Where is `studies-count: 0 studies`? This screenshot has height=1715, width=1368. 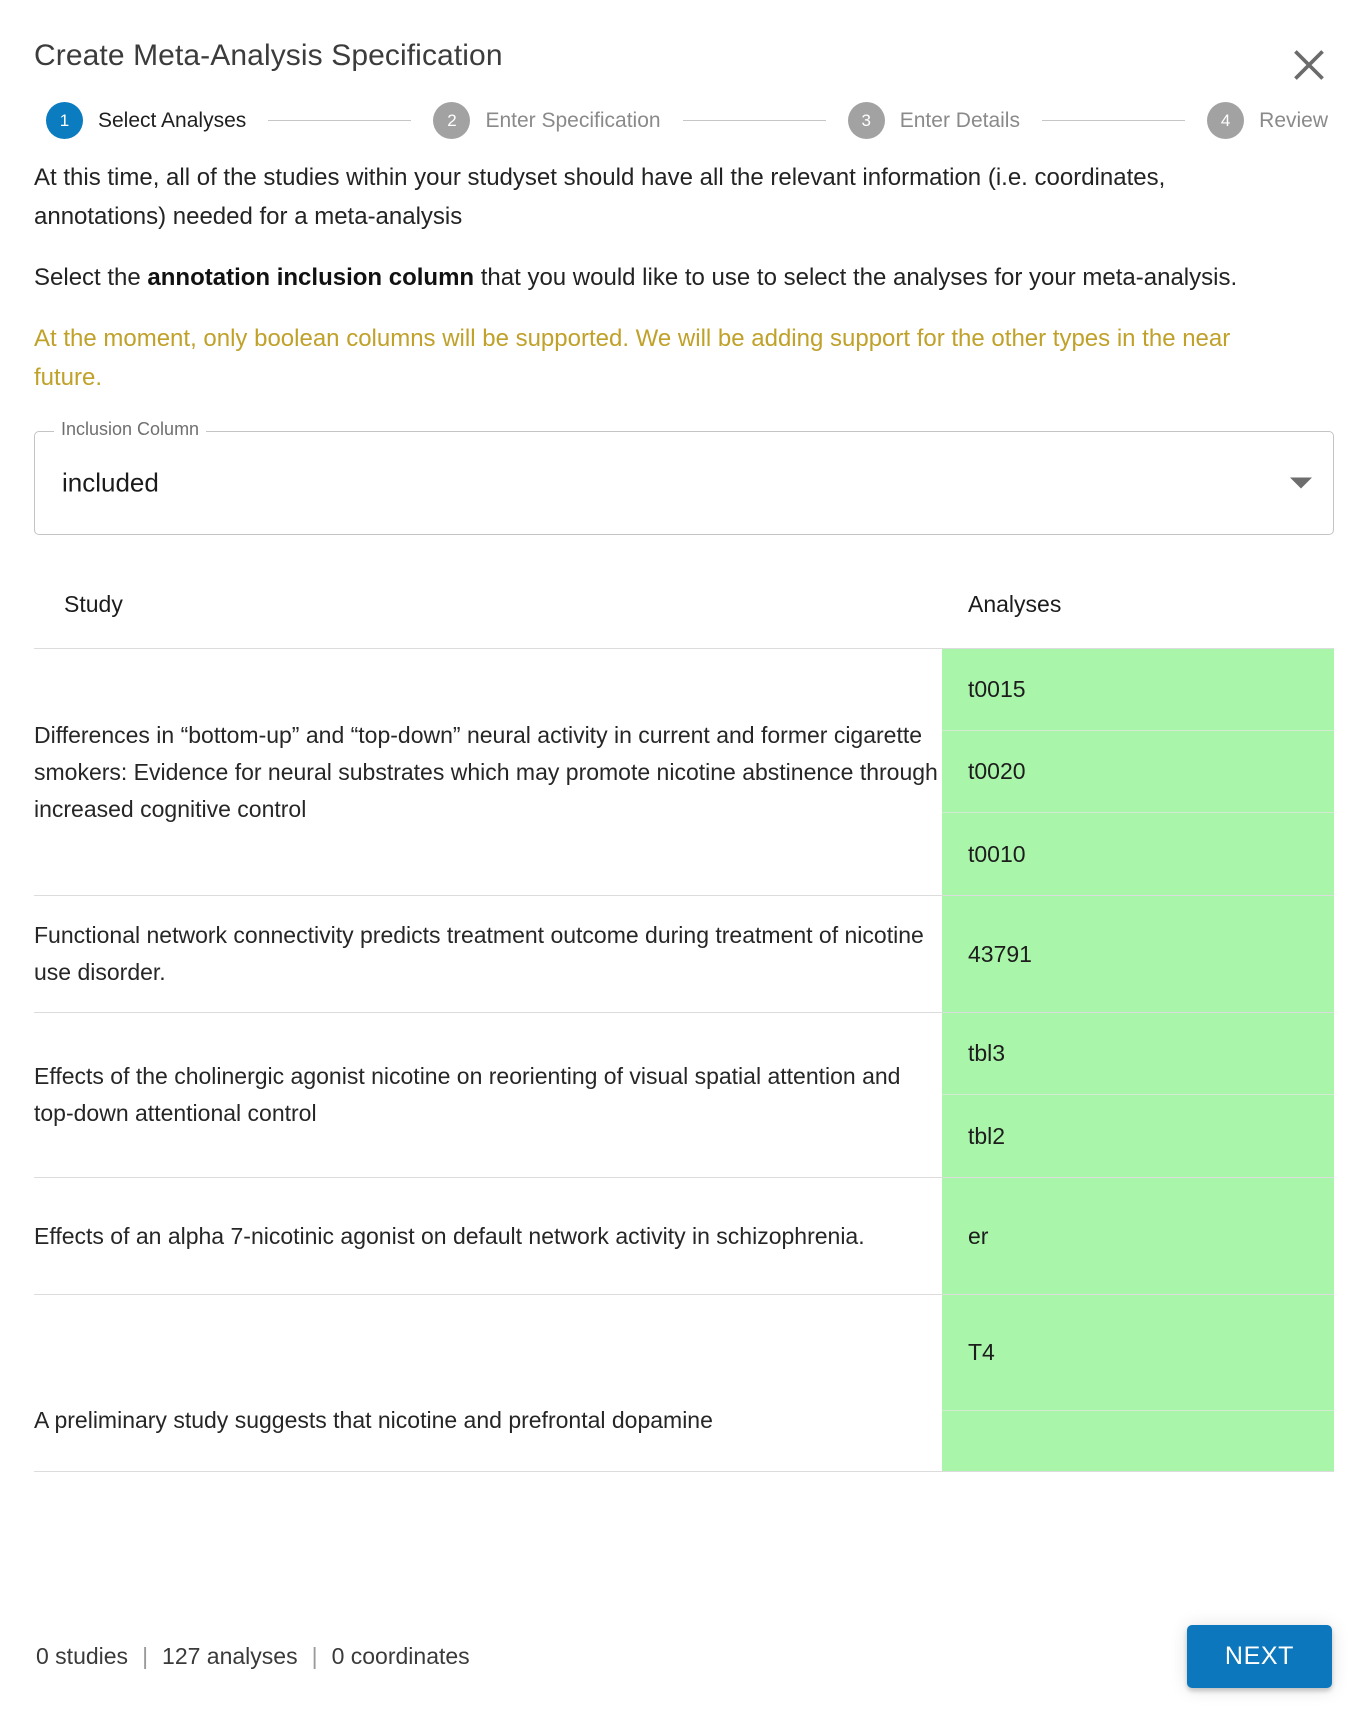 studies-count: 0 studies is located at coordinates (82, 1655).